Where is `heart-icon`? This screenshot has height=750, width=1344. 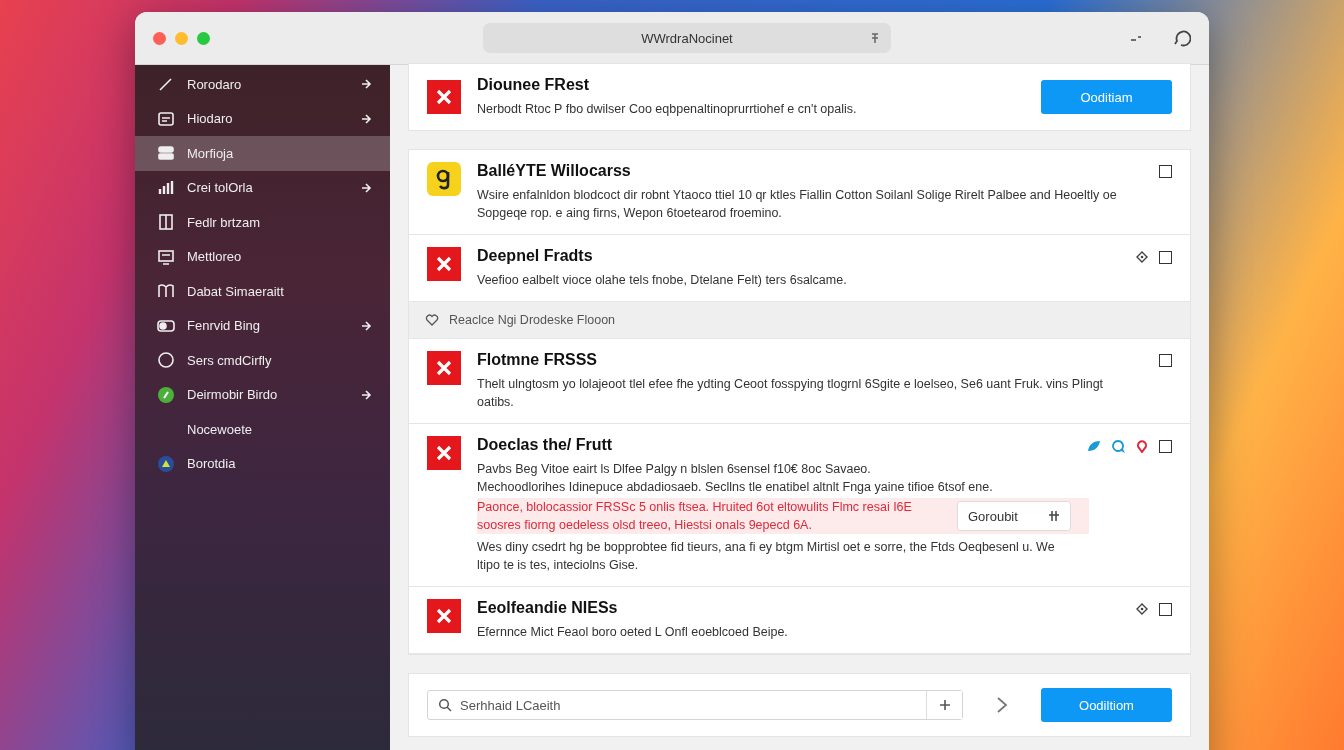
heart-icon is located at coordinates (432, 320).